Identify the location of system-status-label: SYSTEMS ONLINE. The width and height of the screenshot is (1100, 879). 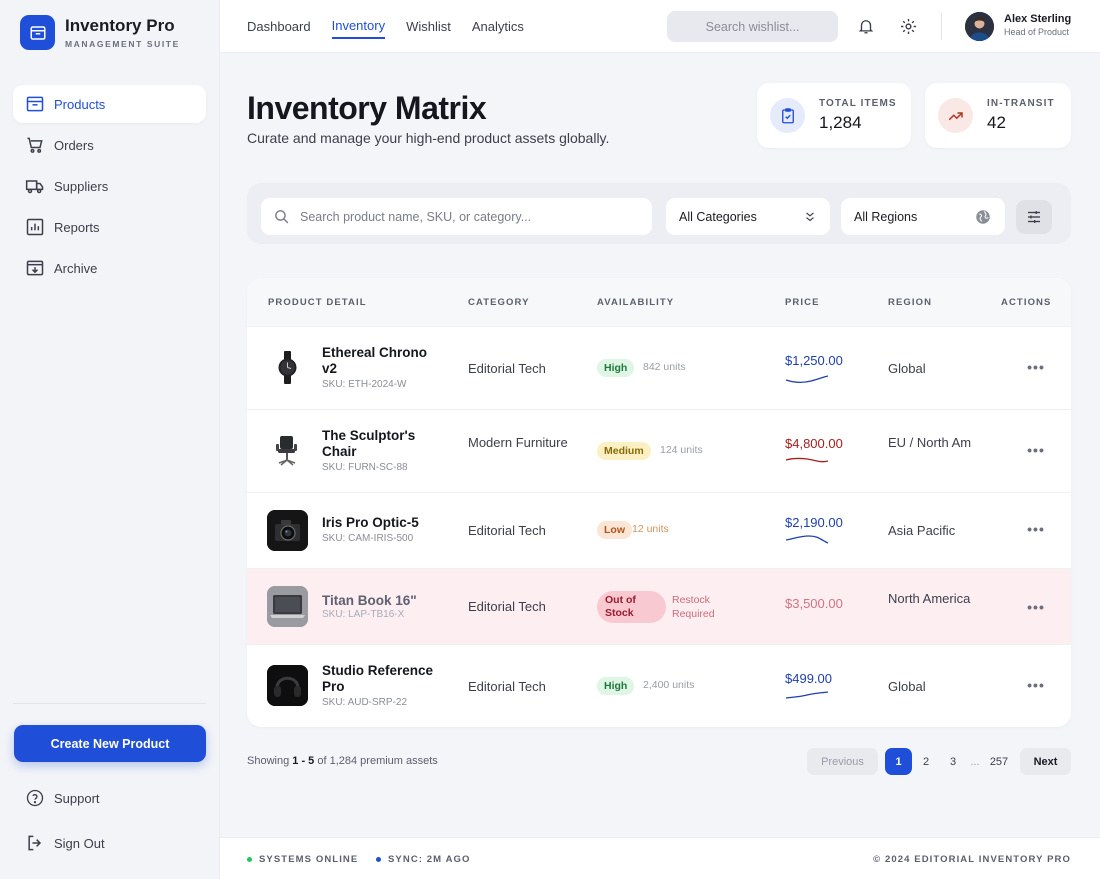
(309, 859).